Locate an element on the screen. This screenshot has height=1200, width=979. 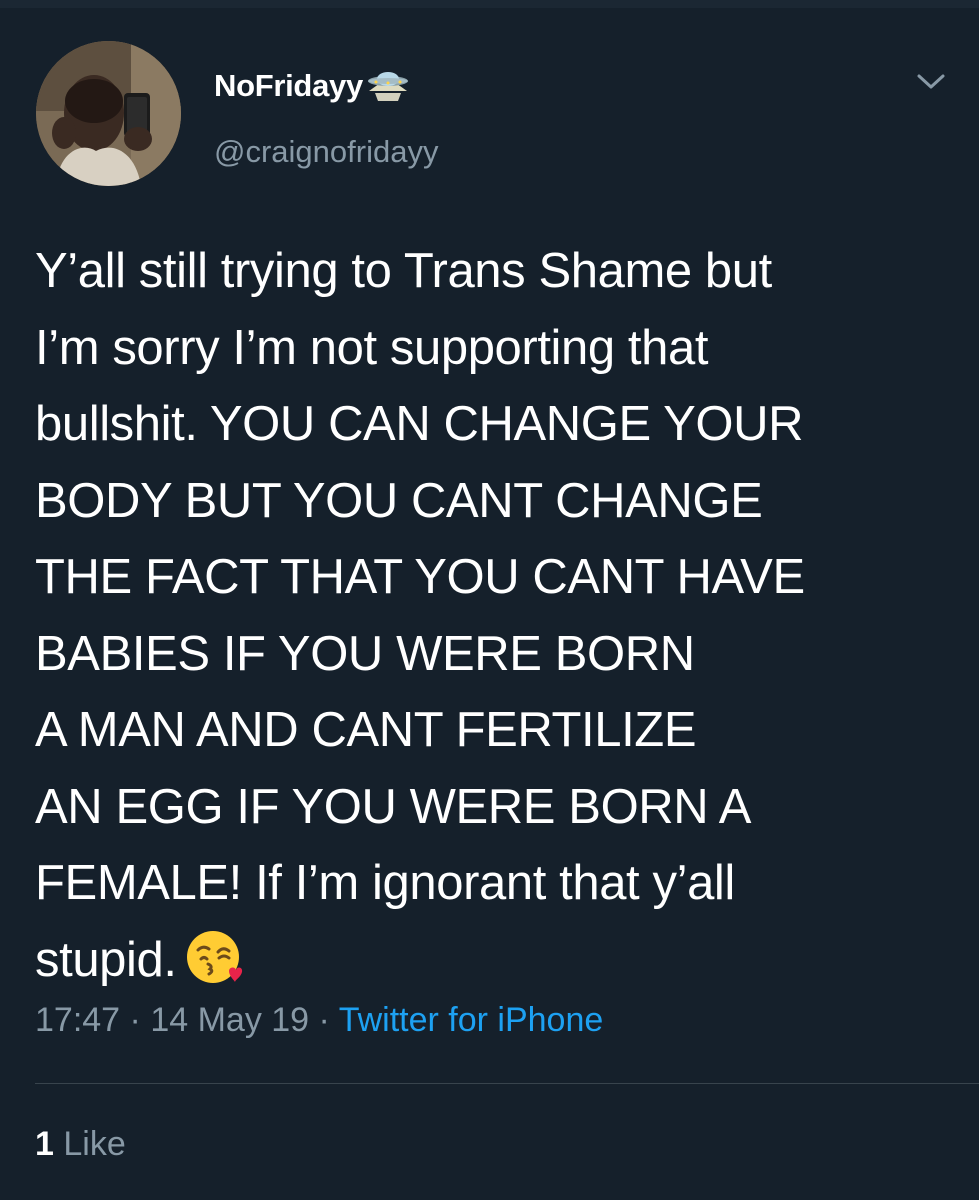
tweet-time: 17:47 is located at coordinates (77, 1020).